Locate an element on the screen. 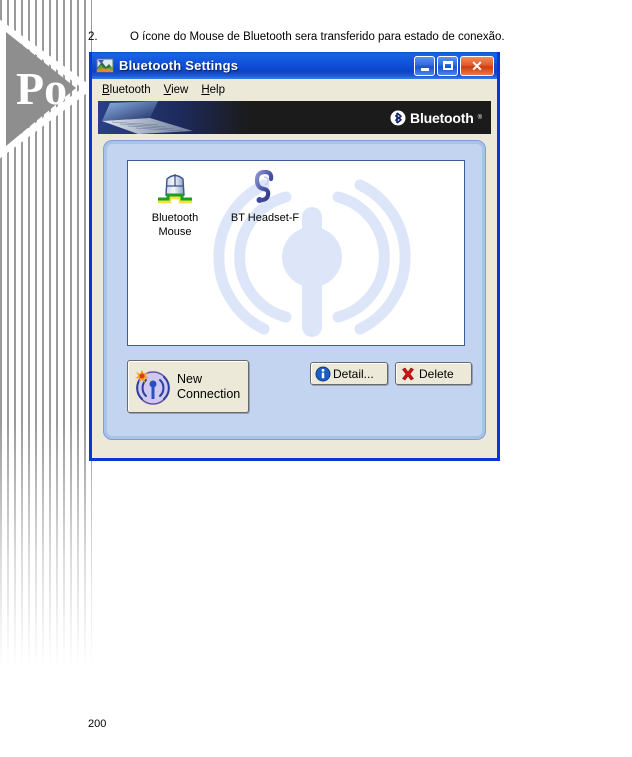  bluetooth-brand-logo: Bluetooth ® is located at coordinates (436, 118).